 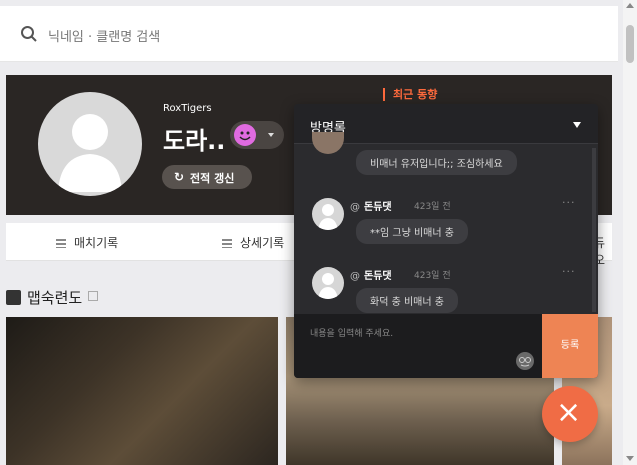 What do you see at coordinates (13, 297) in the screenshot?
I see `map-icon` at bounding box center [13, 297].